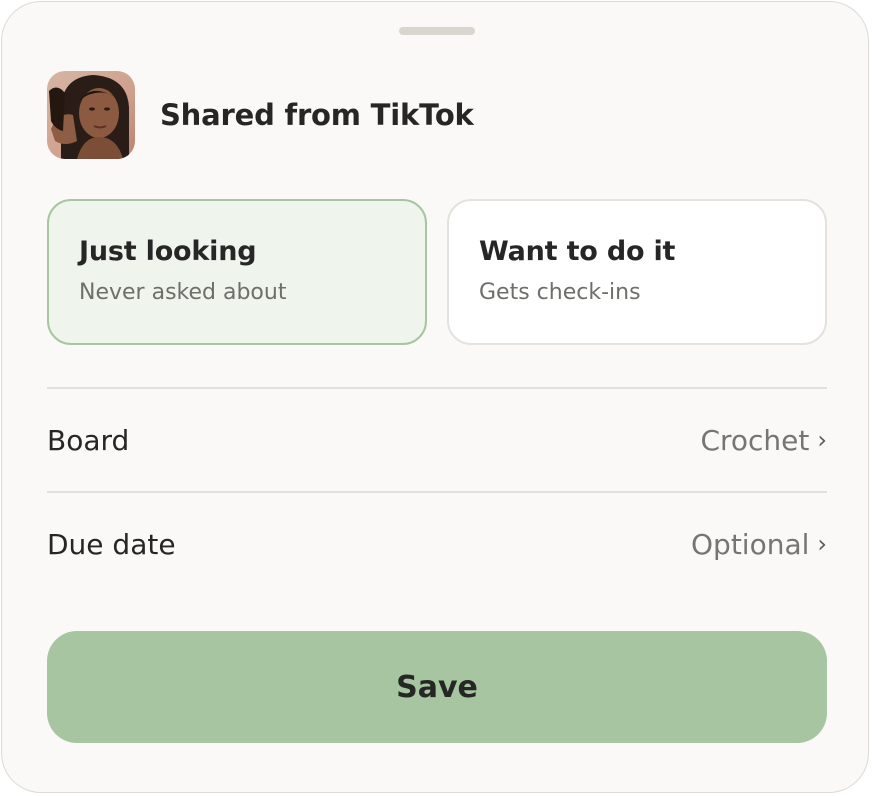  I want to click on save-button: Save, so click(437, 687).